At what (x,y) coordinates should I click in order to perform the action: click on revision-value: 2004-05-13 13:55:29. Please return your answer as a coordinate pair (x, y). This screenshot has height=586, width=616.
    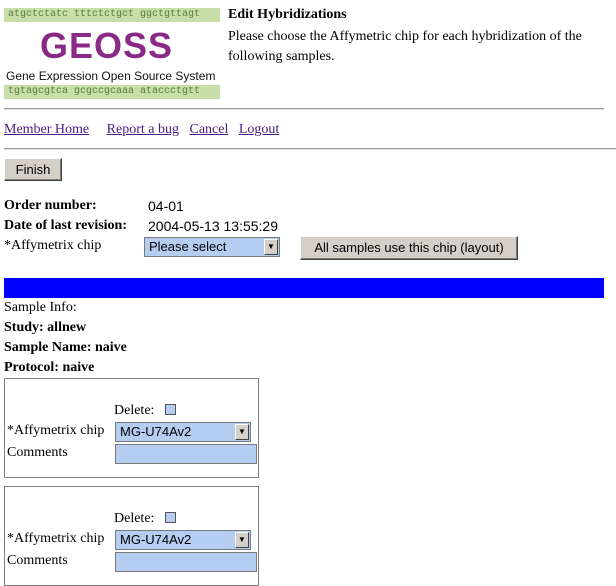
    Looking at the image, I should click on (213, 226).